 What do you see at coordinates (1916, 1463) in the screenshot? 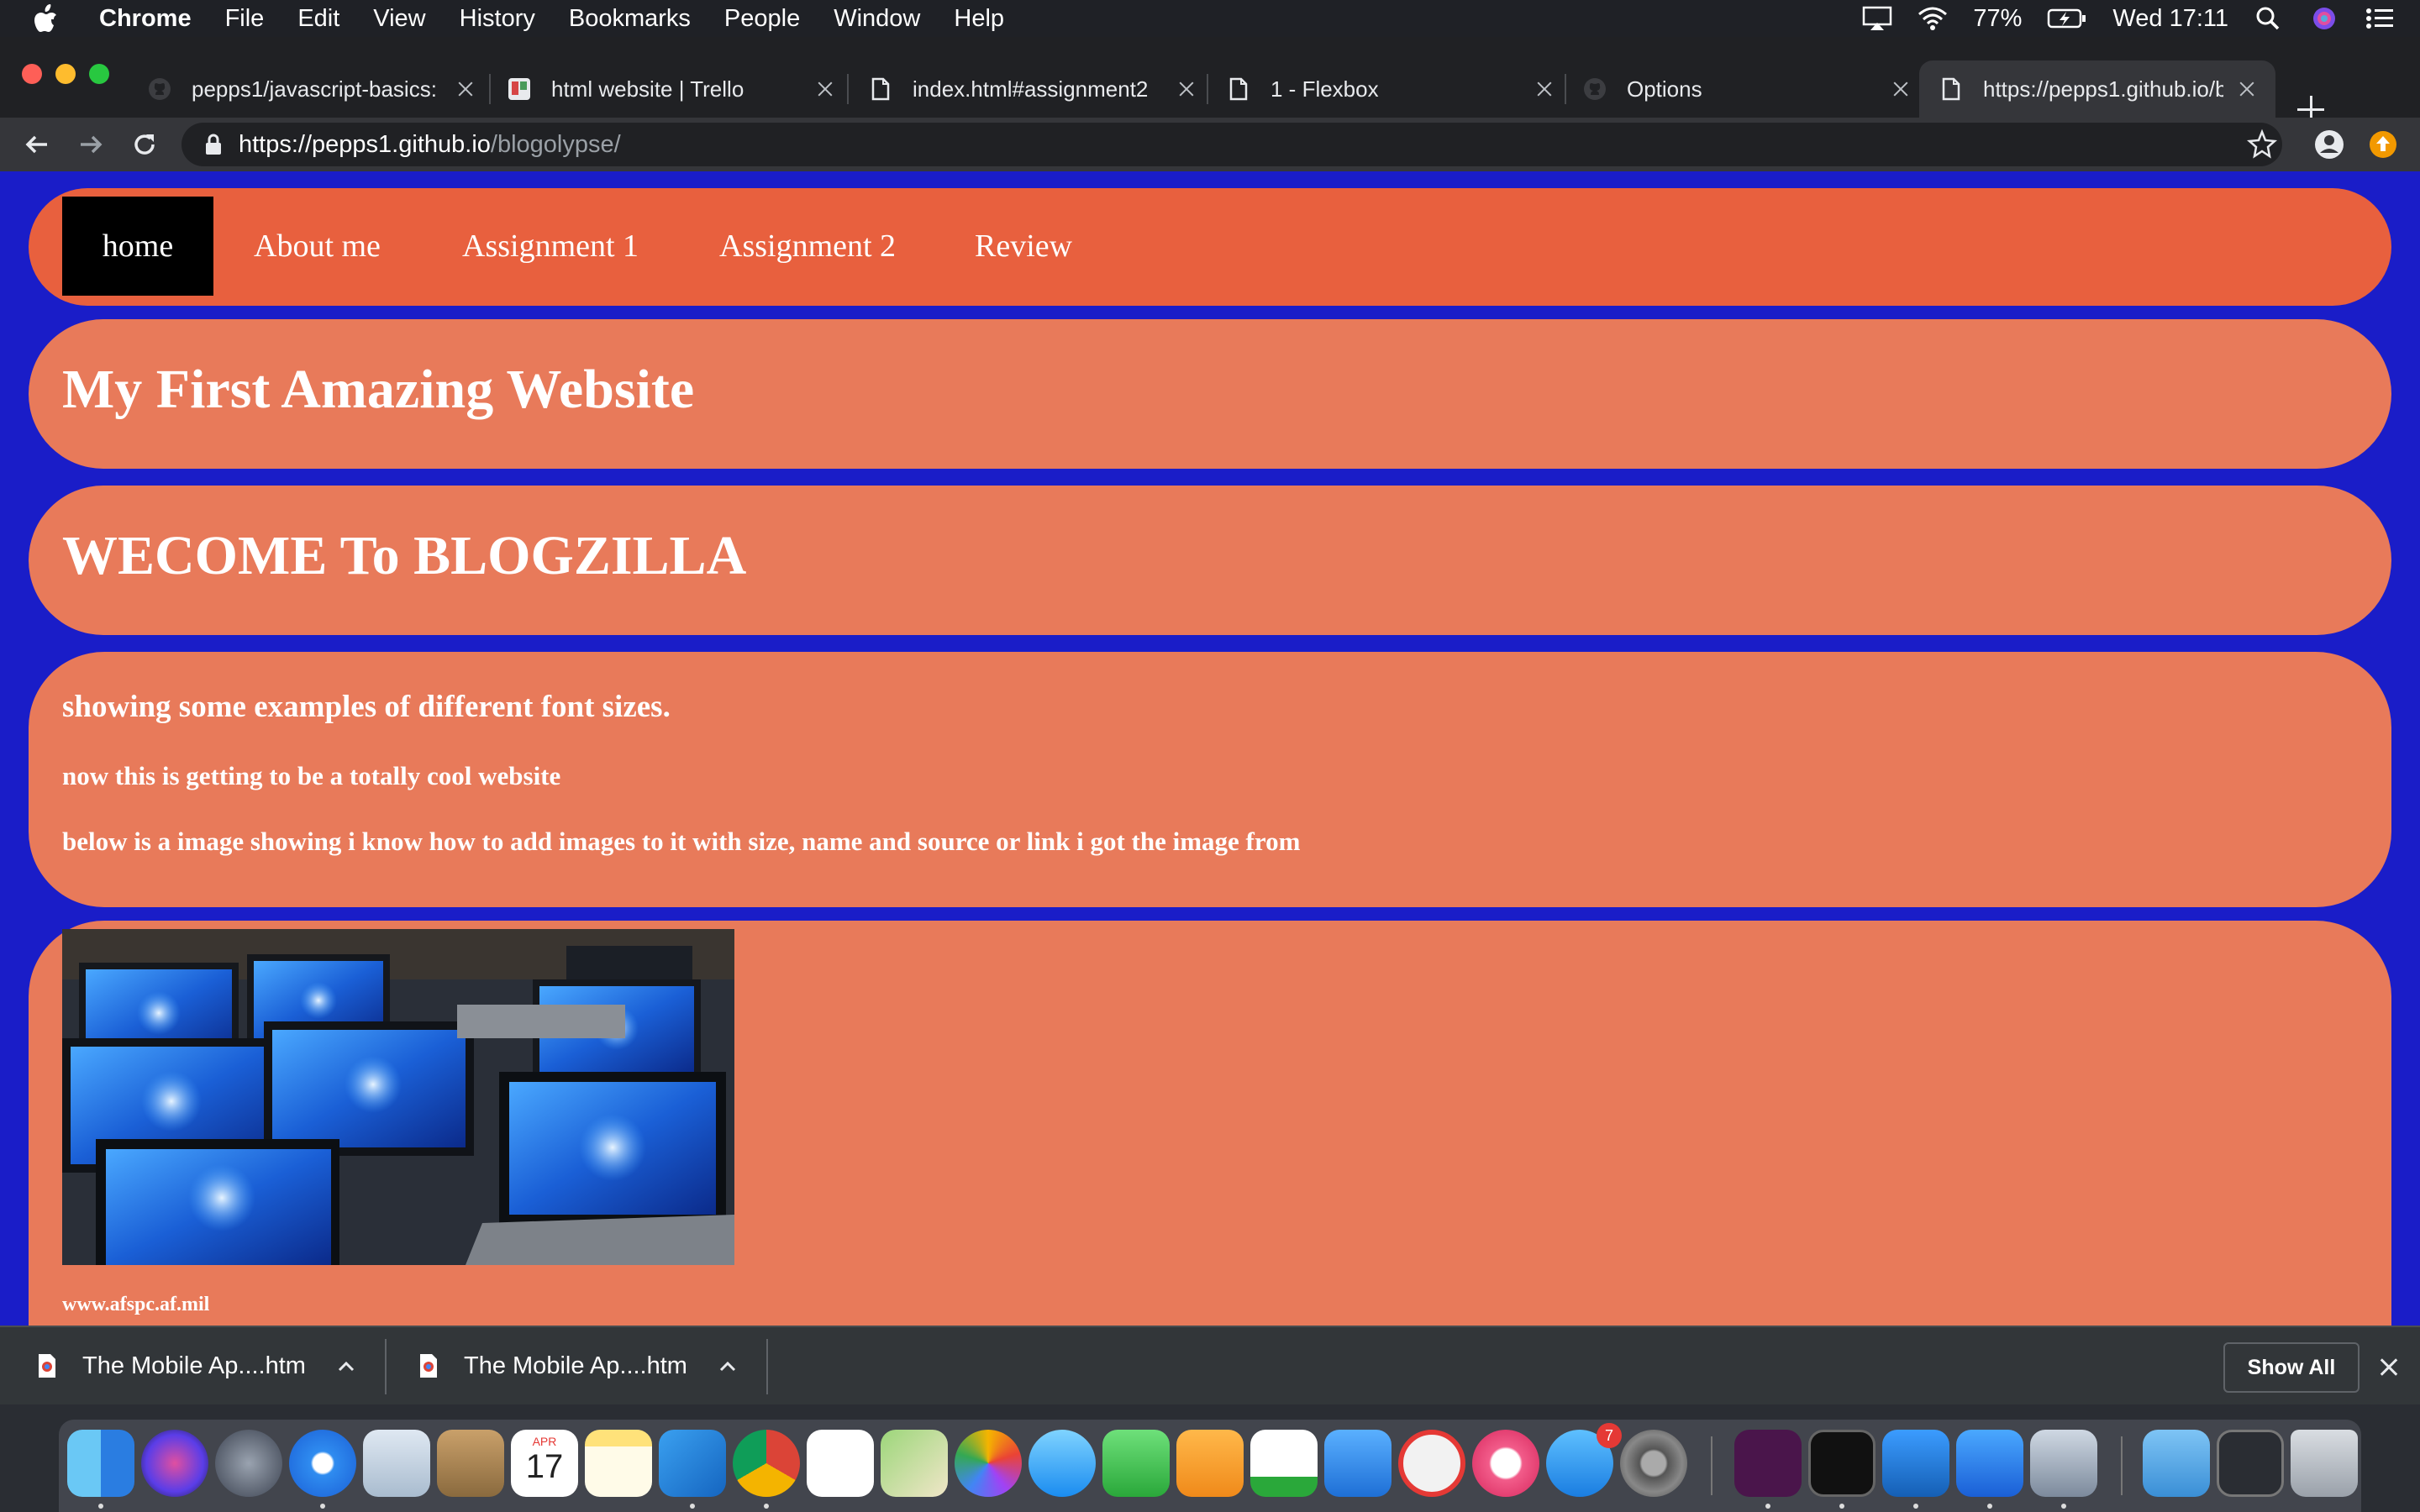
I see `xcode-icon` at bounding box center [1916, 1463].